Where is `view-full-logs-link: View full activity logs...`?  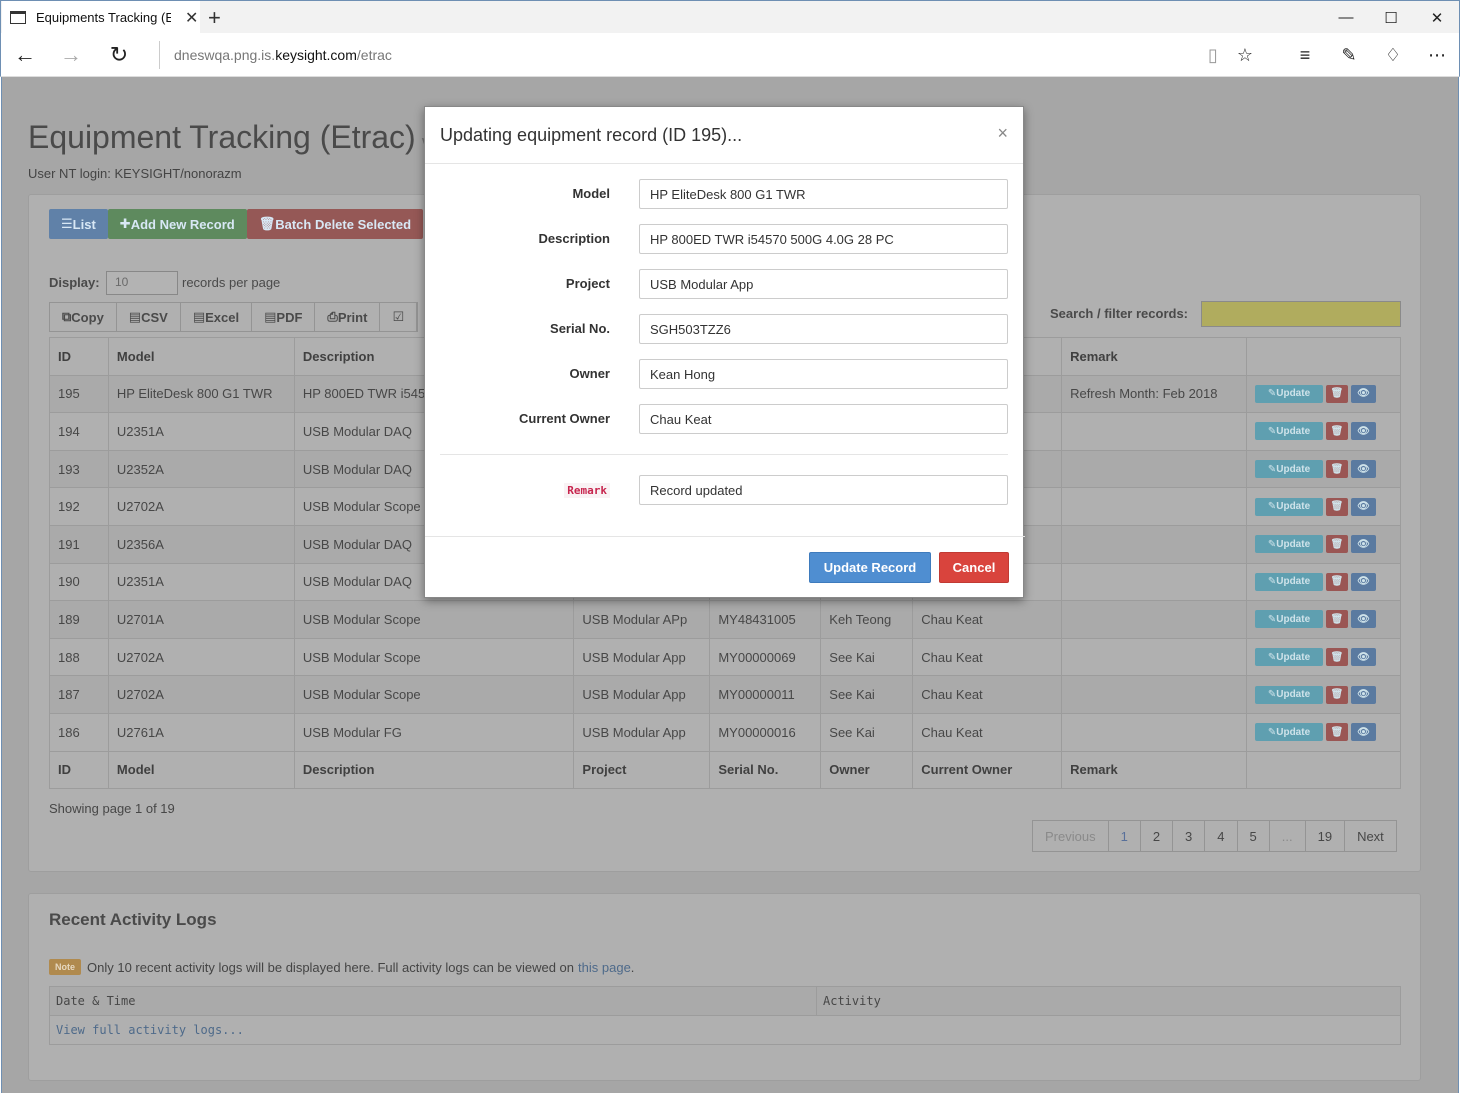
view-full-logs-link: View full activity logs... is located at coordinates (150, 1030).